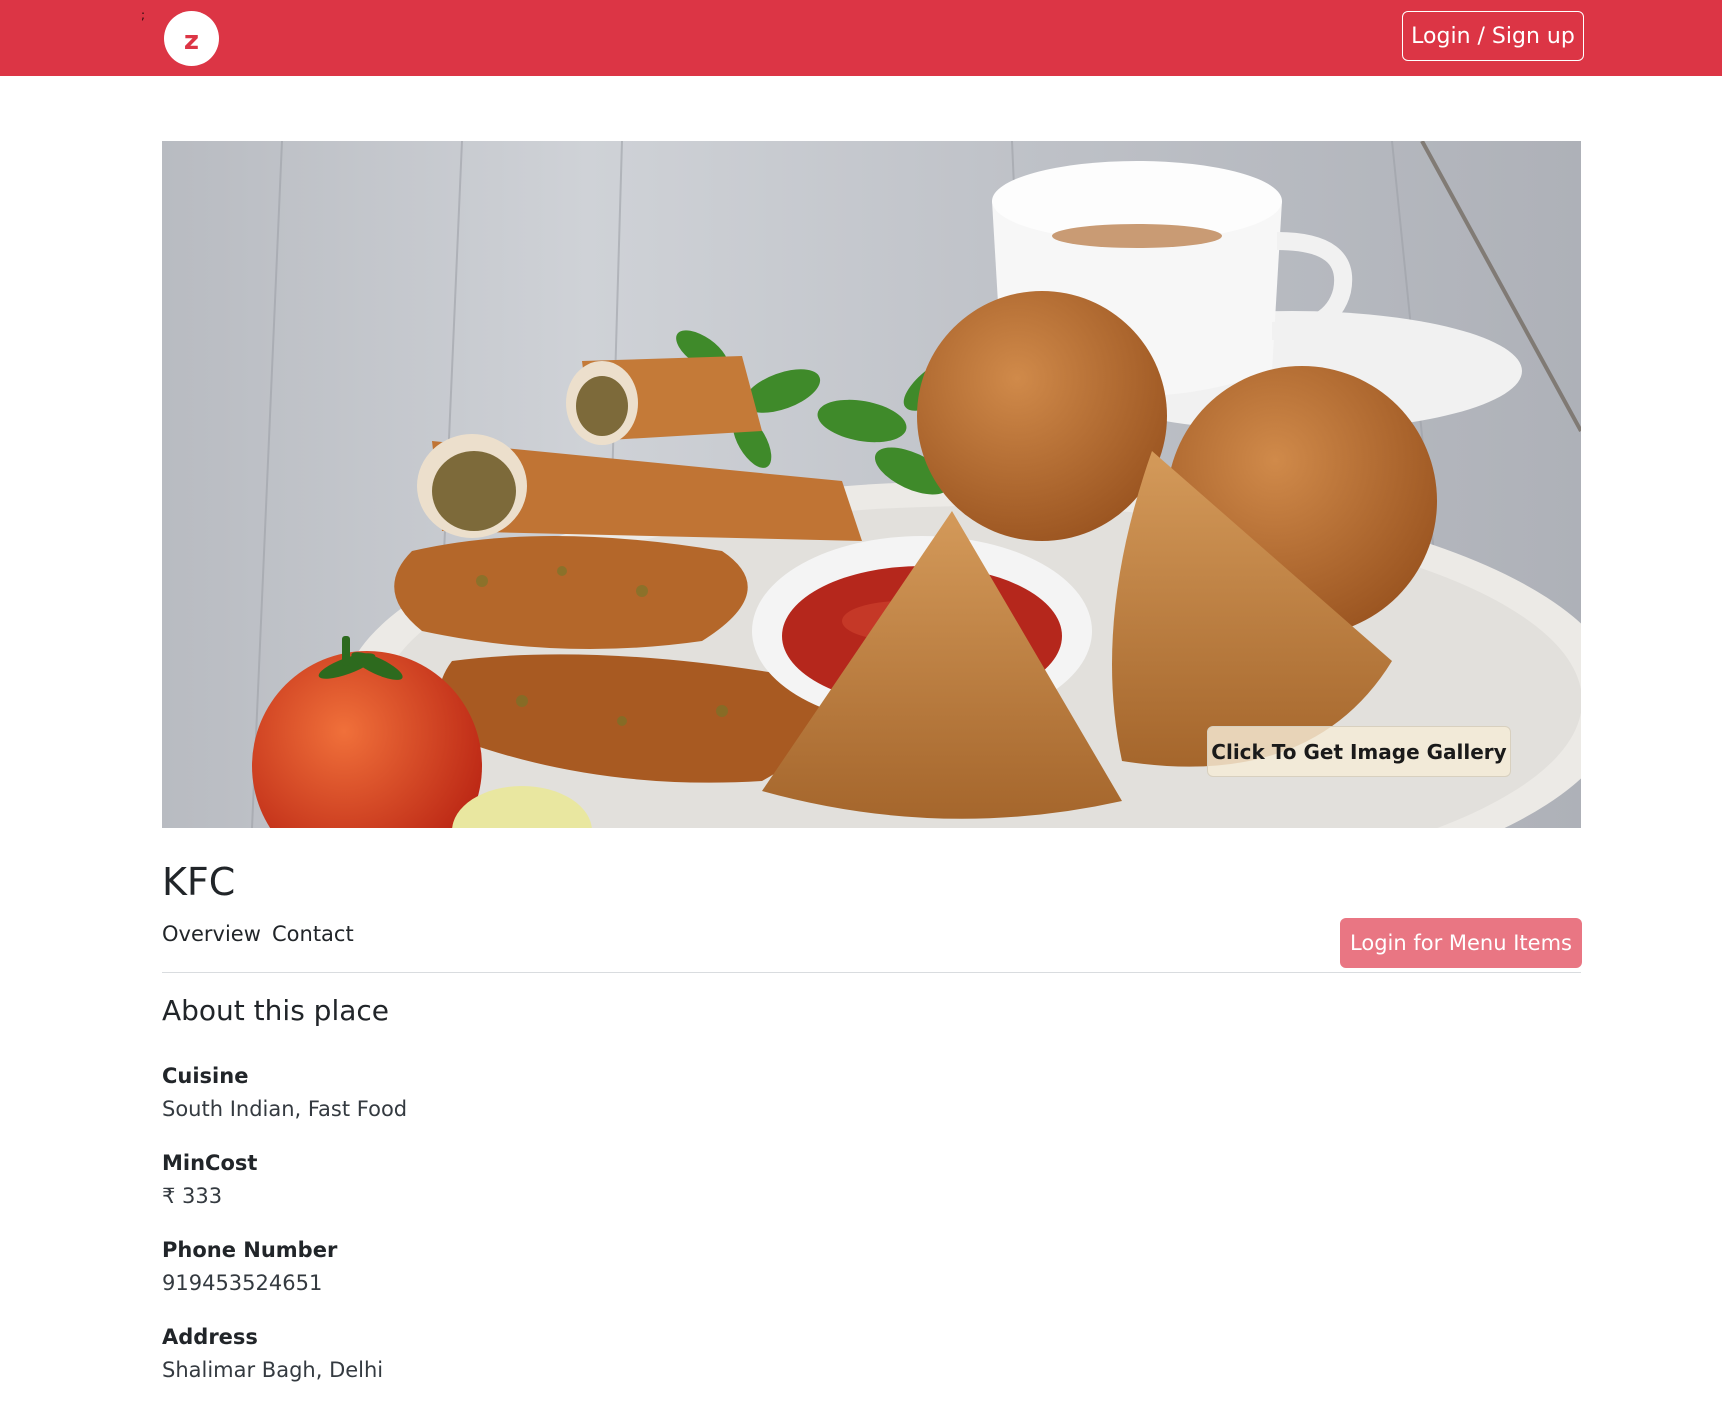 This screenshot has width=1722, height=1407. Describe the element at coordinates (871, 972) in the screenshot. I see `tabs-divider` at that location.